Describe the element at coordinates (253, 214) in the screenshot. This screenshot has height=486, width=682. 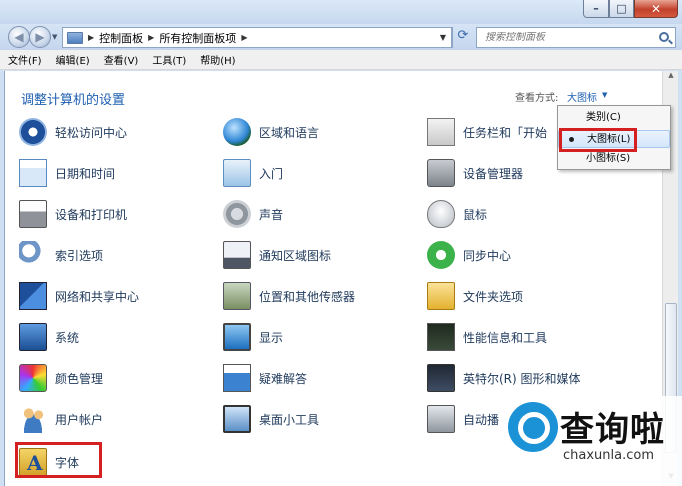
I see `item-sound: 声音` at that location.